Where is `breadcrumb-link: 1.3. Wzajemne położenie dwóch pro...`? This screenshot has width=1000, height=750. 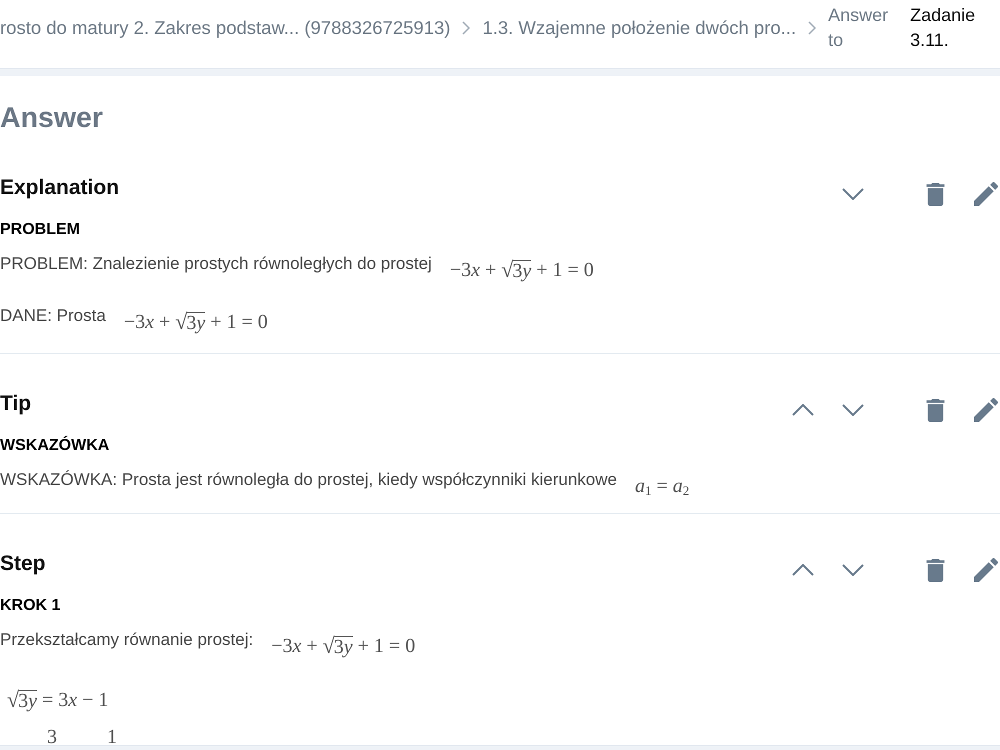 breadcrumb-link: 1.3. Wzajemne położenie dwóch pro... is located at coordinates (639, 28).